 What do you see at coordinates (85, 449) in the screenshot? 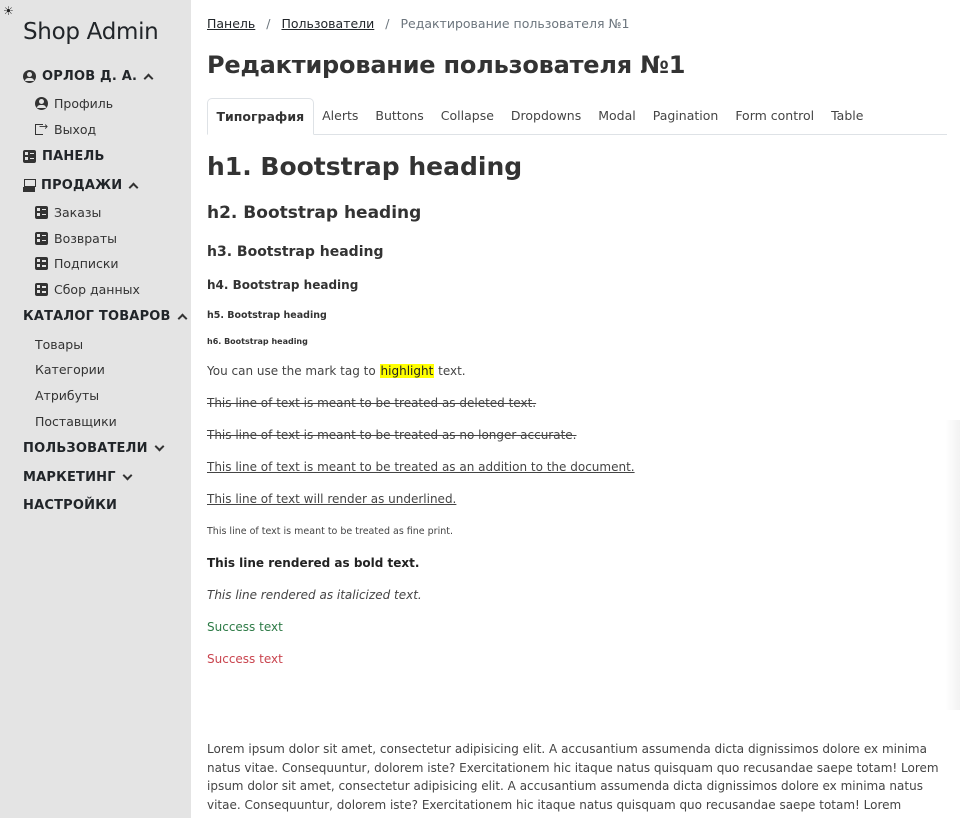
I see `sidebar-item-label: ПОЛЬЗОВАТЕЛИ` at bounding box center [85, 449].